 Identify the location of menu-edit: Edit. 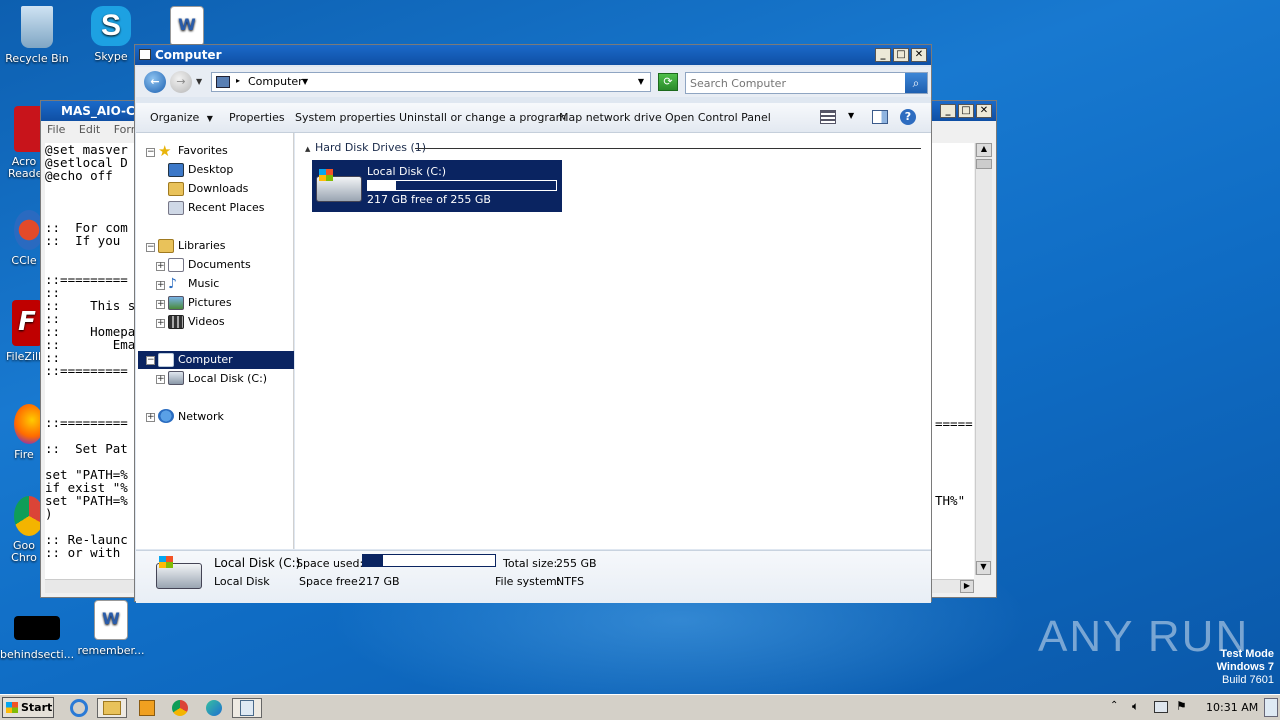
(89, 129).